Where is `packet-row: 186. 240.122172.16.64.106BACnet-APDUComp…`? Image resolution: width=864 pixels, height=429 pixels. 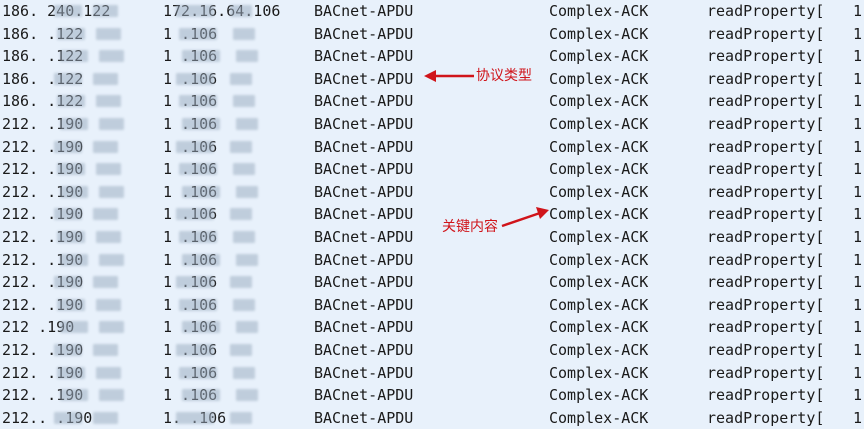 packet-row: 186. 240.122172.16.64.106BACnet-APDUComp… is located at coordinates (432, 11).